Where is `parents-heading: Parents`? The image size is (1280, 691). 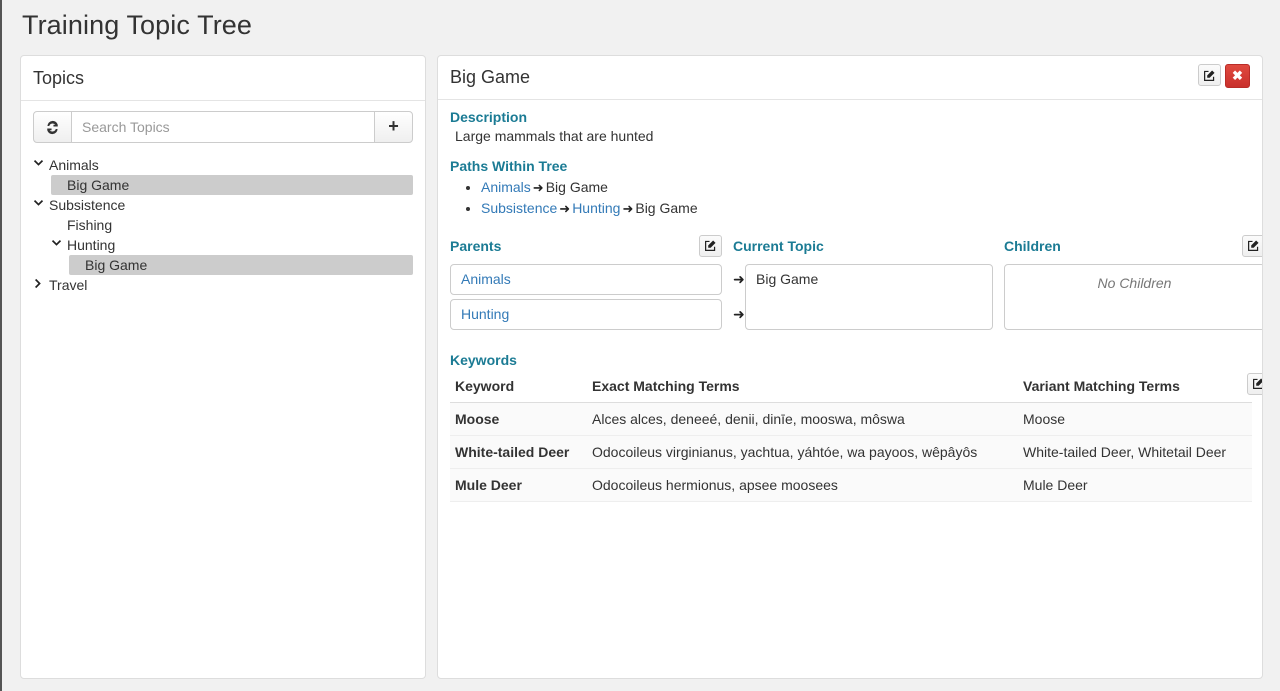
parents-heading: Parents is located at coordinates (476, 245).